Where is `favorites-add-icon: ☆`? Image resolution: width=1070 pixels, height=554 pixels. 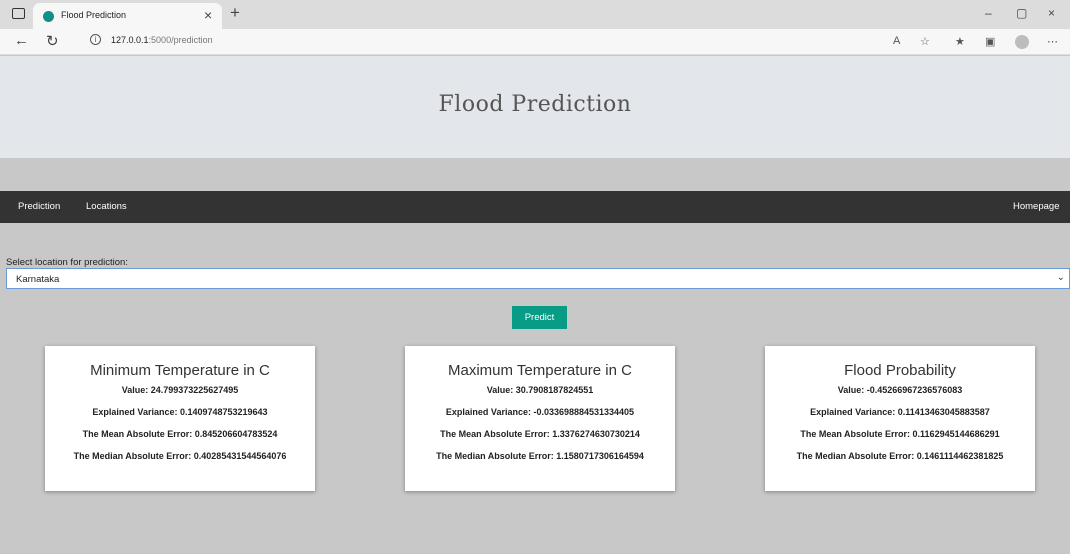 favorites-add-icon: ☆ is located at coordinates (925, 41).